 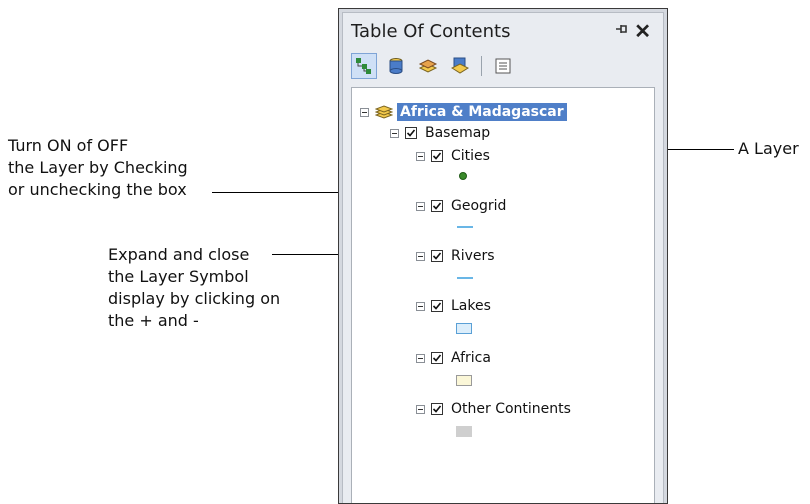 I want to click on data-frame-icon, so click(x=384, y=112).